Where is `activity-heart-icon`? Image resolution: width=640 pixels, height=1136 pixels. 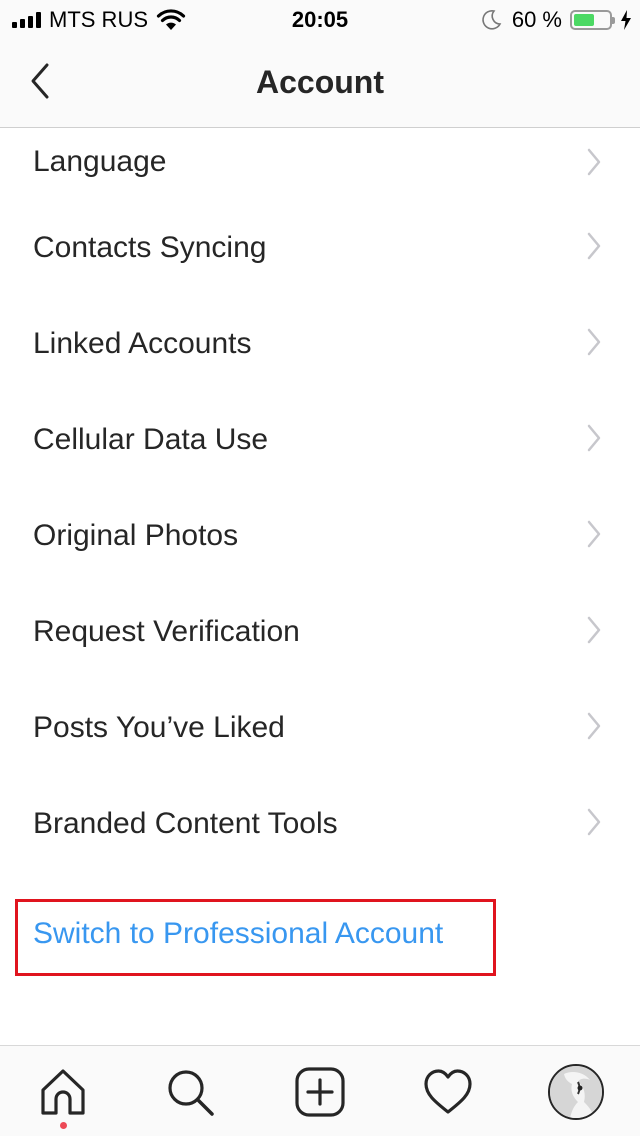
activity-heart-icon is located at coordinates (448, 1091).